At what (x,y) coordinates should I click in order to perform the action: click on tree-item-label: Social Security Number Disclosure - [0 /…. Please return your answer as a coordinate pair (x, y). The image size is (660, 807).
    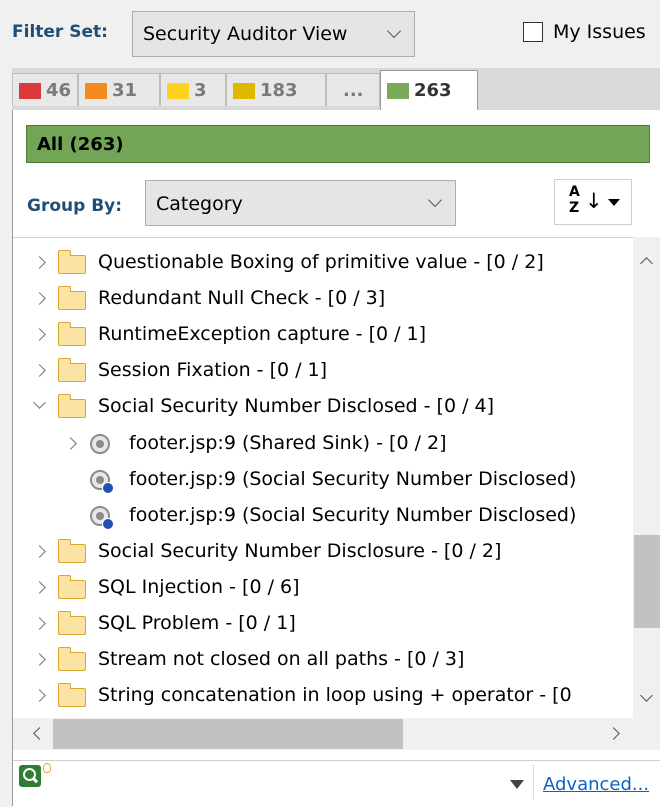
    Looking at the image, I should click on (300, 550).